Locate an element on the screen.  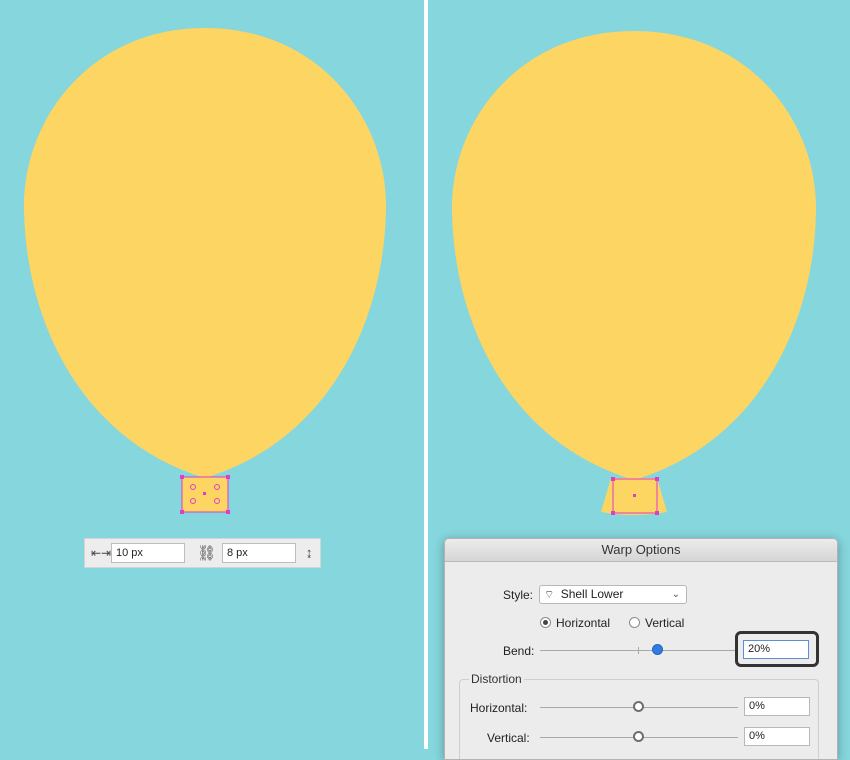
basket-warped-selected is located at coordinates (634, 496).